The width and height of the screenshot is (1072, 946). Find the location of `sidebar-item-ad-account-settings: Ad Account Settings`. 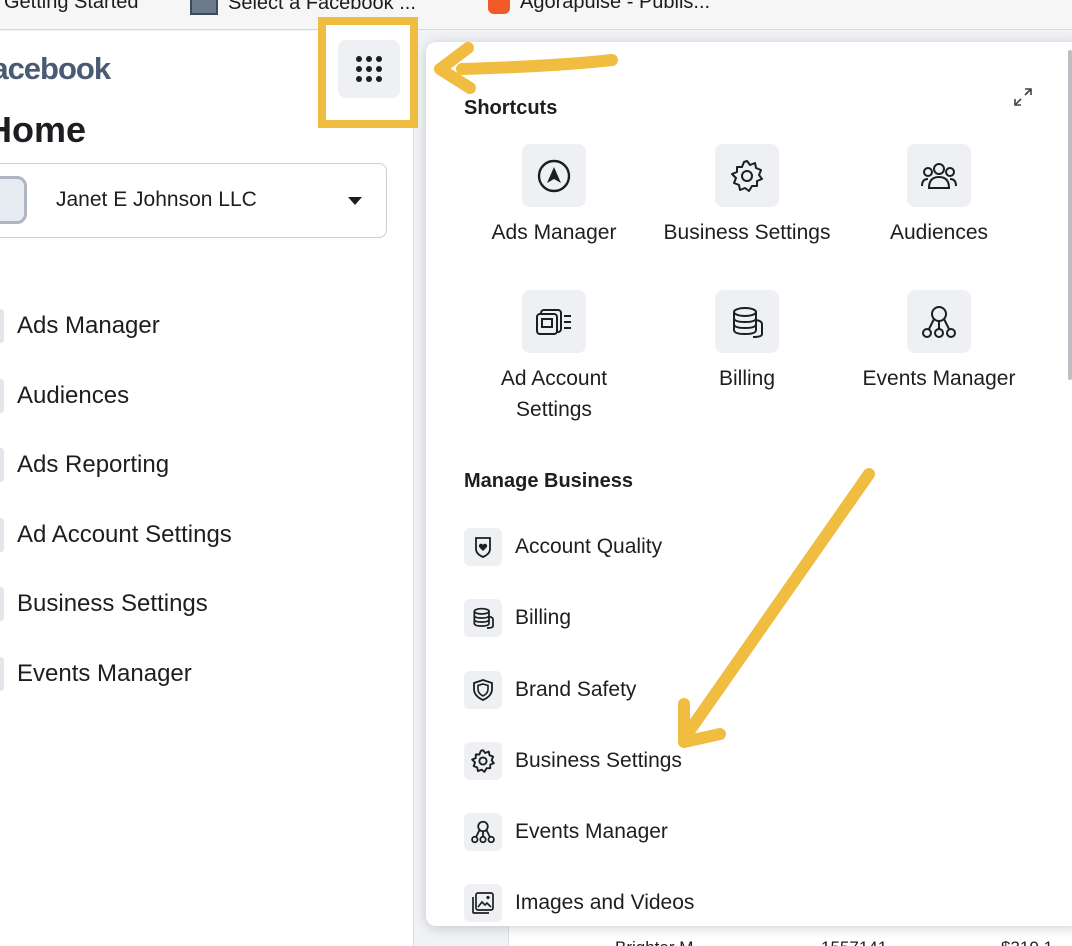

sidebar-item-ad-account-settings: Ad Account Settings is located at coordinates (116, 535).